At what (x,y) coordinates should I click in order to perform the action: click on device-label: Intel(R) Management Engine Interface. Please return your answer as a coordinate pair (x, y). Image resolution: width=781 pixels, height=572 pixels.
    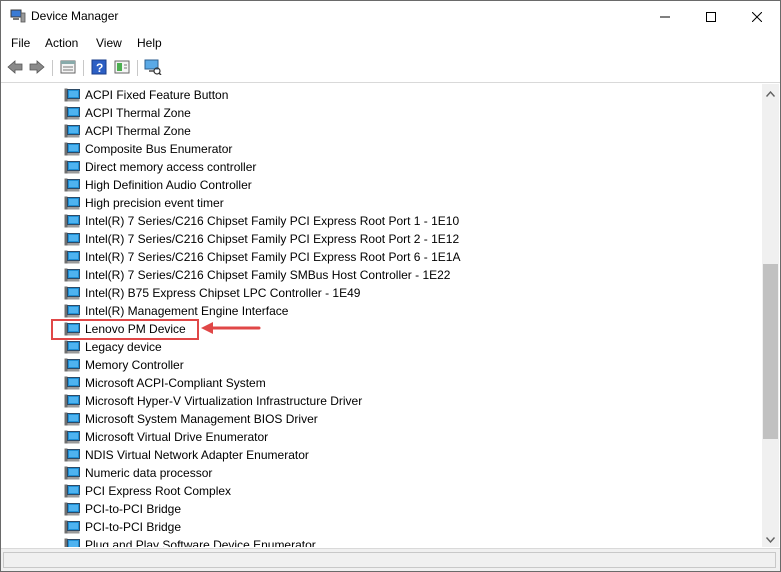
    Looking at the image, I should click on (187, 311).